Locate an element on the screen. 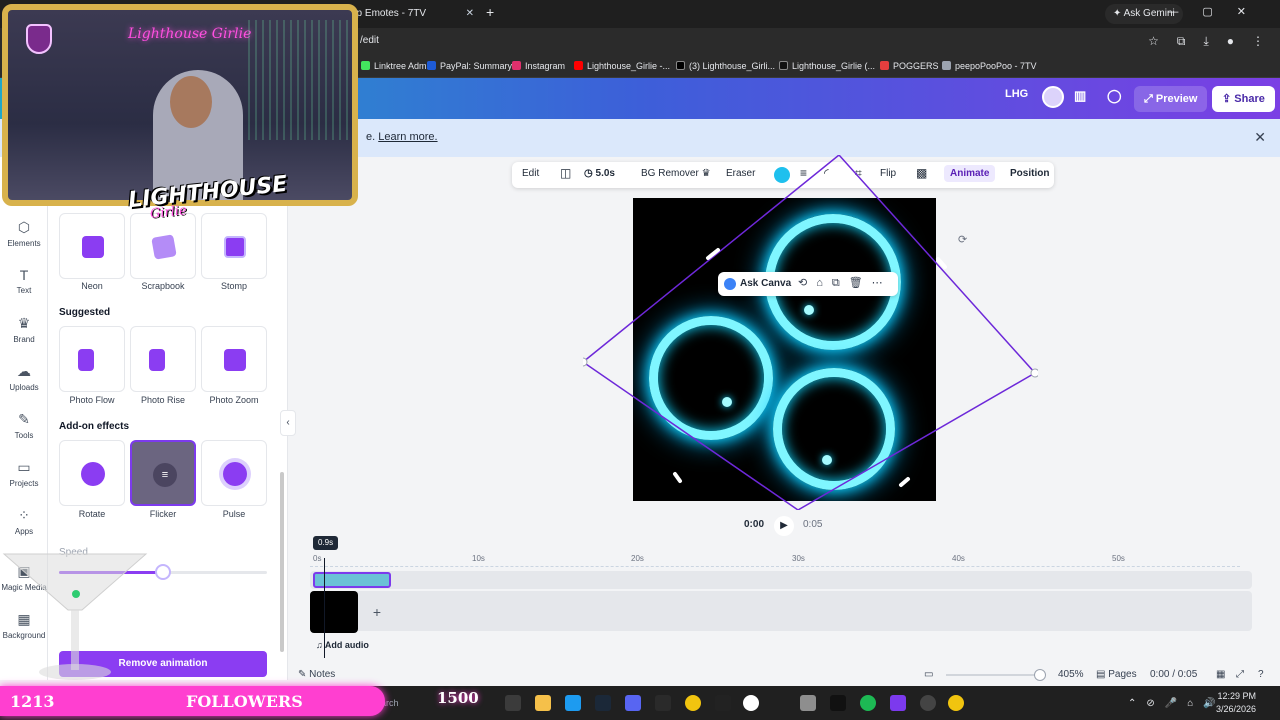 The height and width of the screenshot is (720, 1280). anim-flicker-tile: ≡ is located at coordinates (163, 473).